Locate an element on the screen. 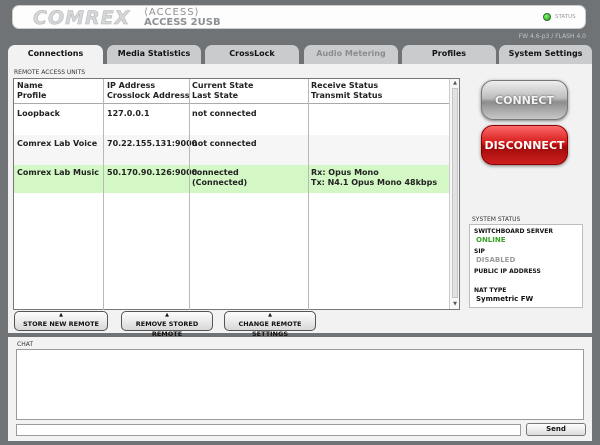  tab-media-statistics: Media Statistics is located at coordinates (154, 54).